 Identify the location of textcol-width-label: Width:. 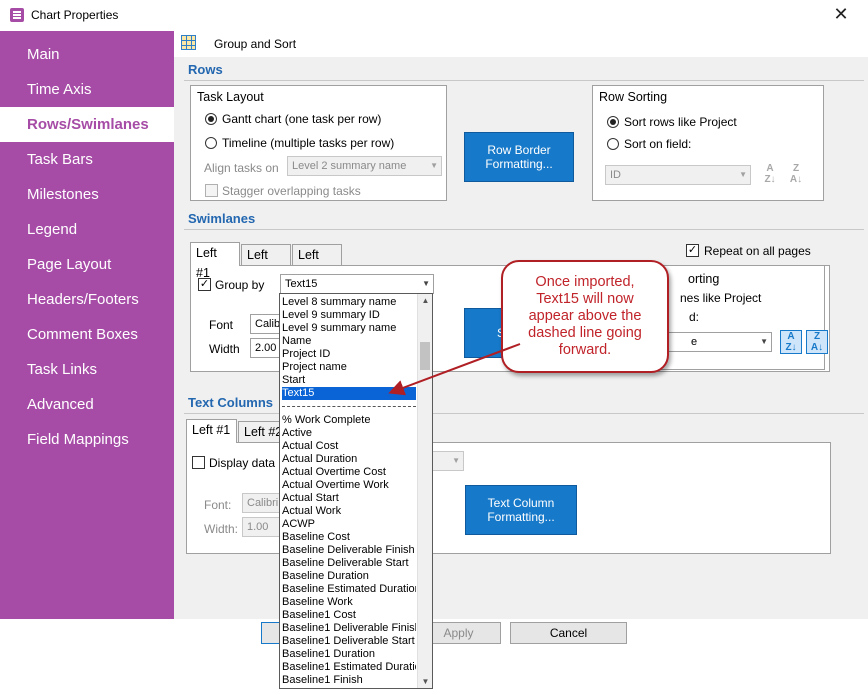
(221, 529).